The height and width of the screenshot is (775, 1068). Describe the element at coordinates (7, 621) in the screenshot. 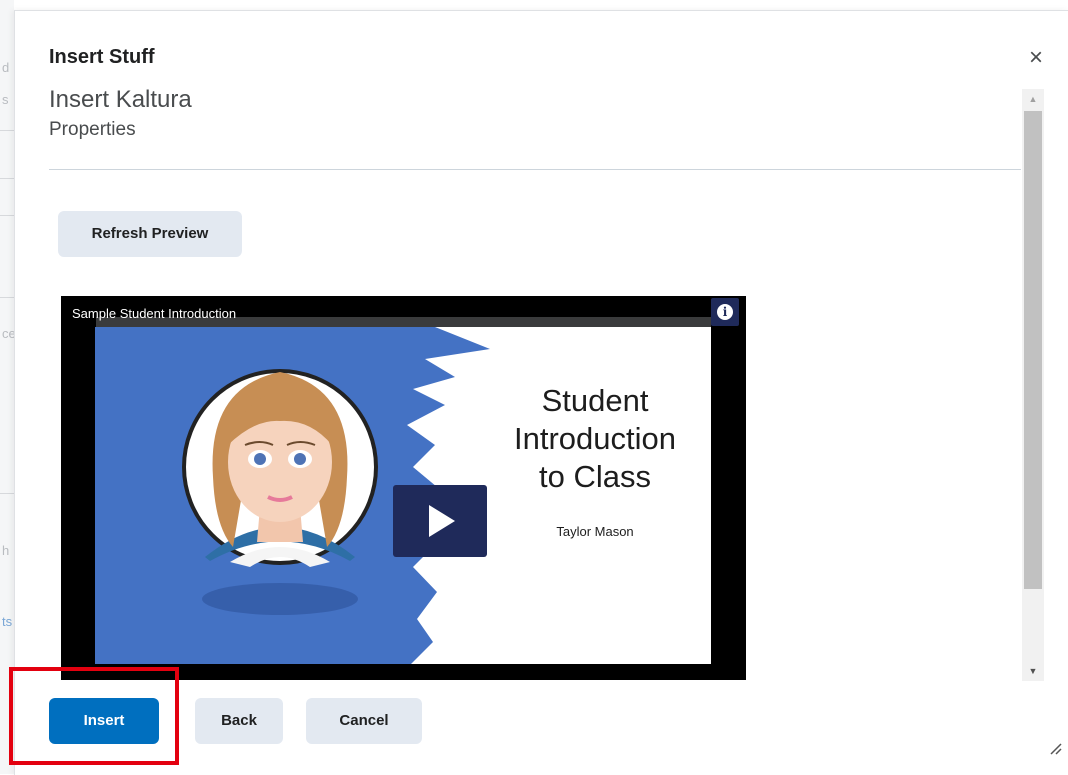

I see `background-text: ts` at that location.